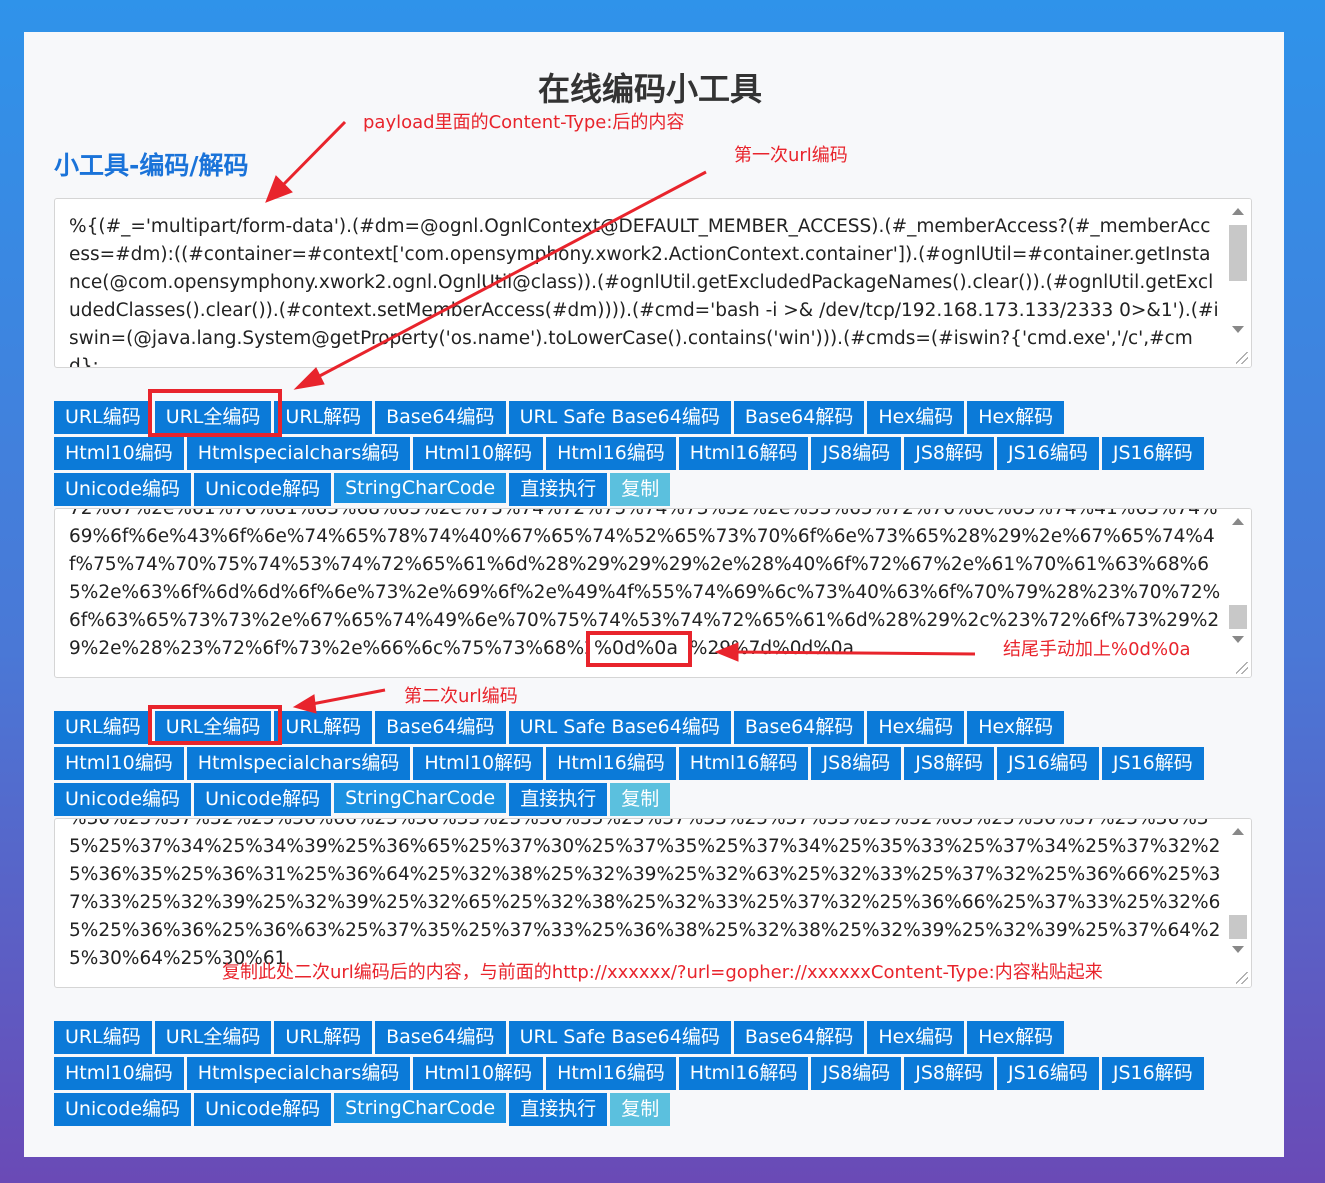 The width and height of the screenshot is (1325, 1183). Describe the element at coordinates (500, 280) in the screenshot. I see `arrow-to-full-encode-1-icon` at that location.